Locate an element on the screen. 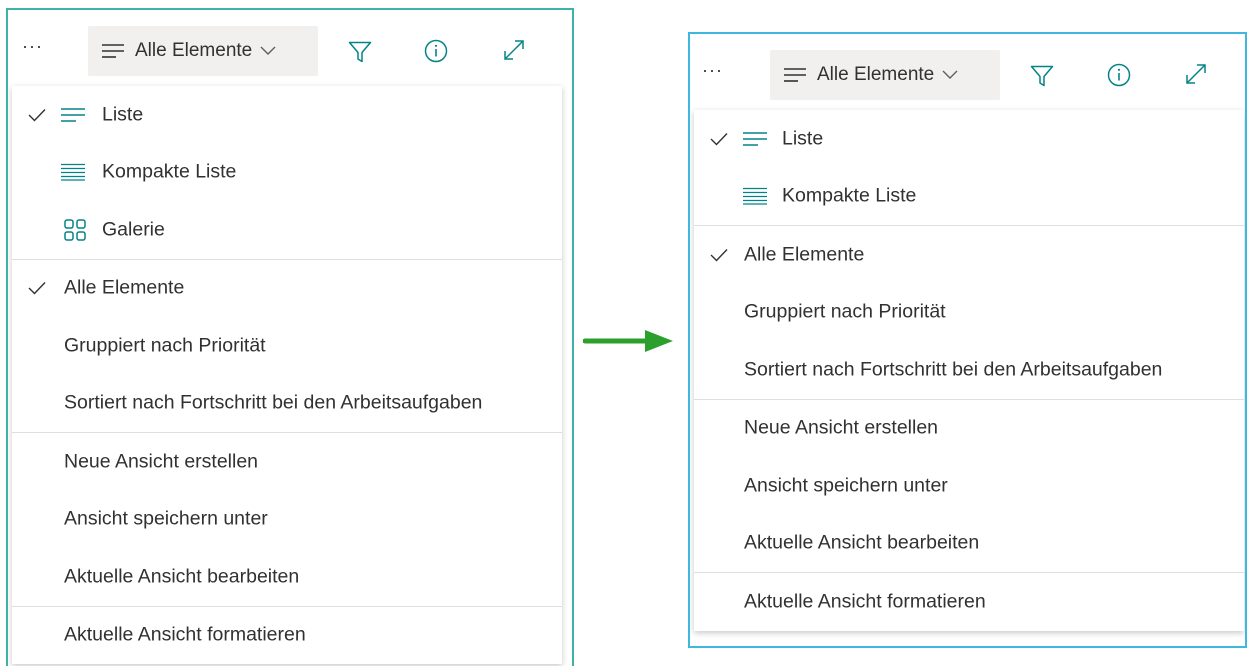  transition-arrow-icon is located at coordinates (628, 341).